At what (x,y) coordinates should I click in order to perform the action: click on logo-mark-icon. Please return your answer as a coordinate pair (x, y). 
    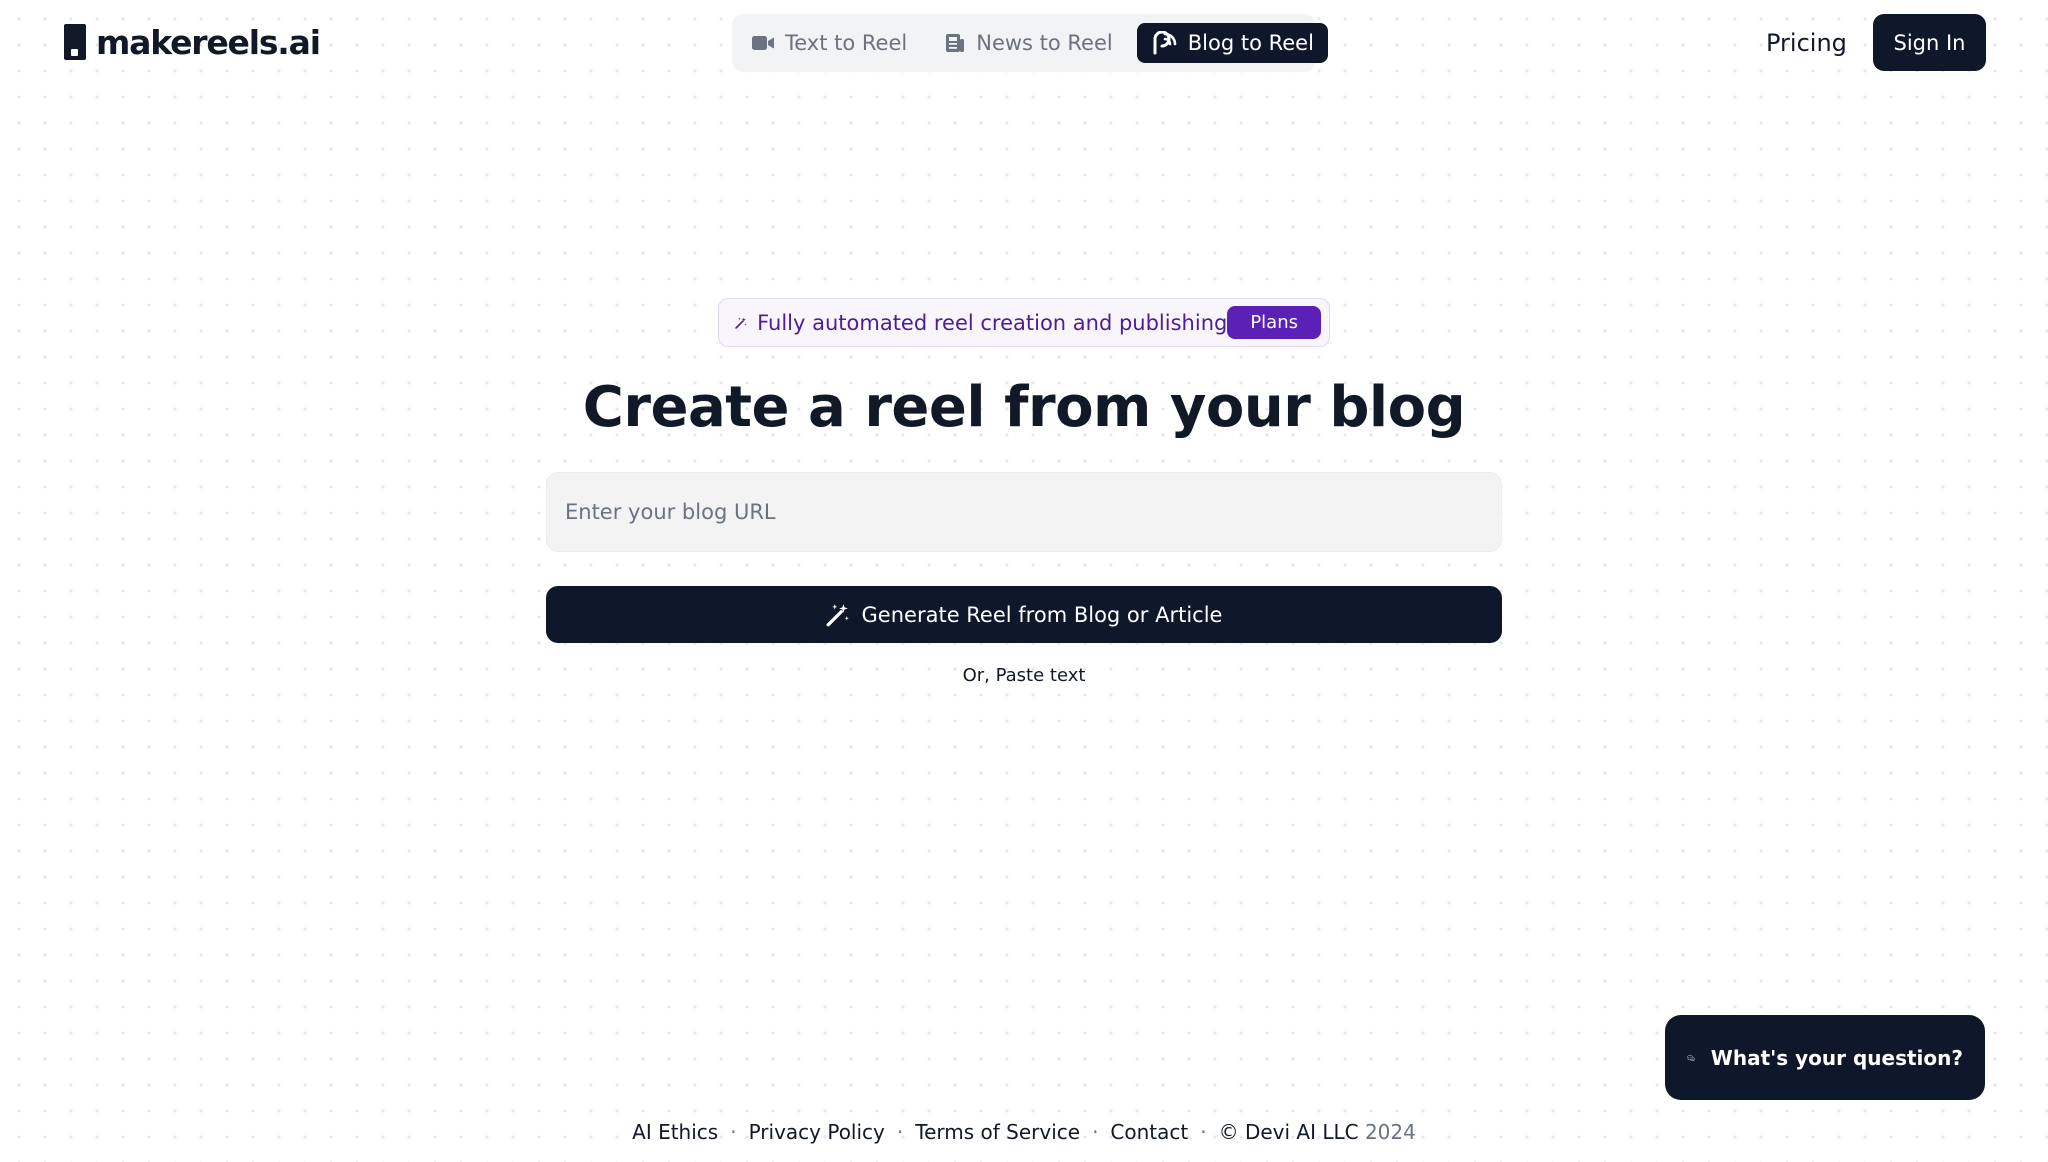
    Looking at the image, I should click on (75, 42).